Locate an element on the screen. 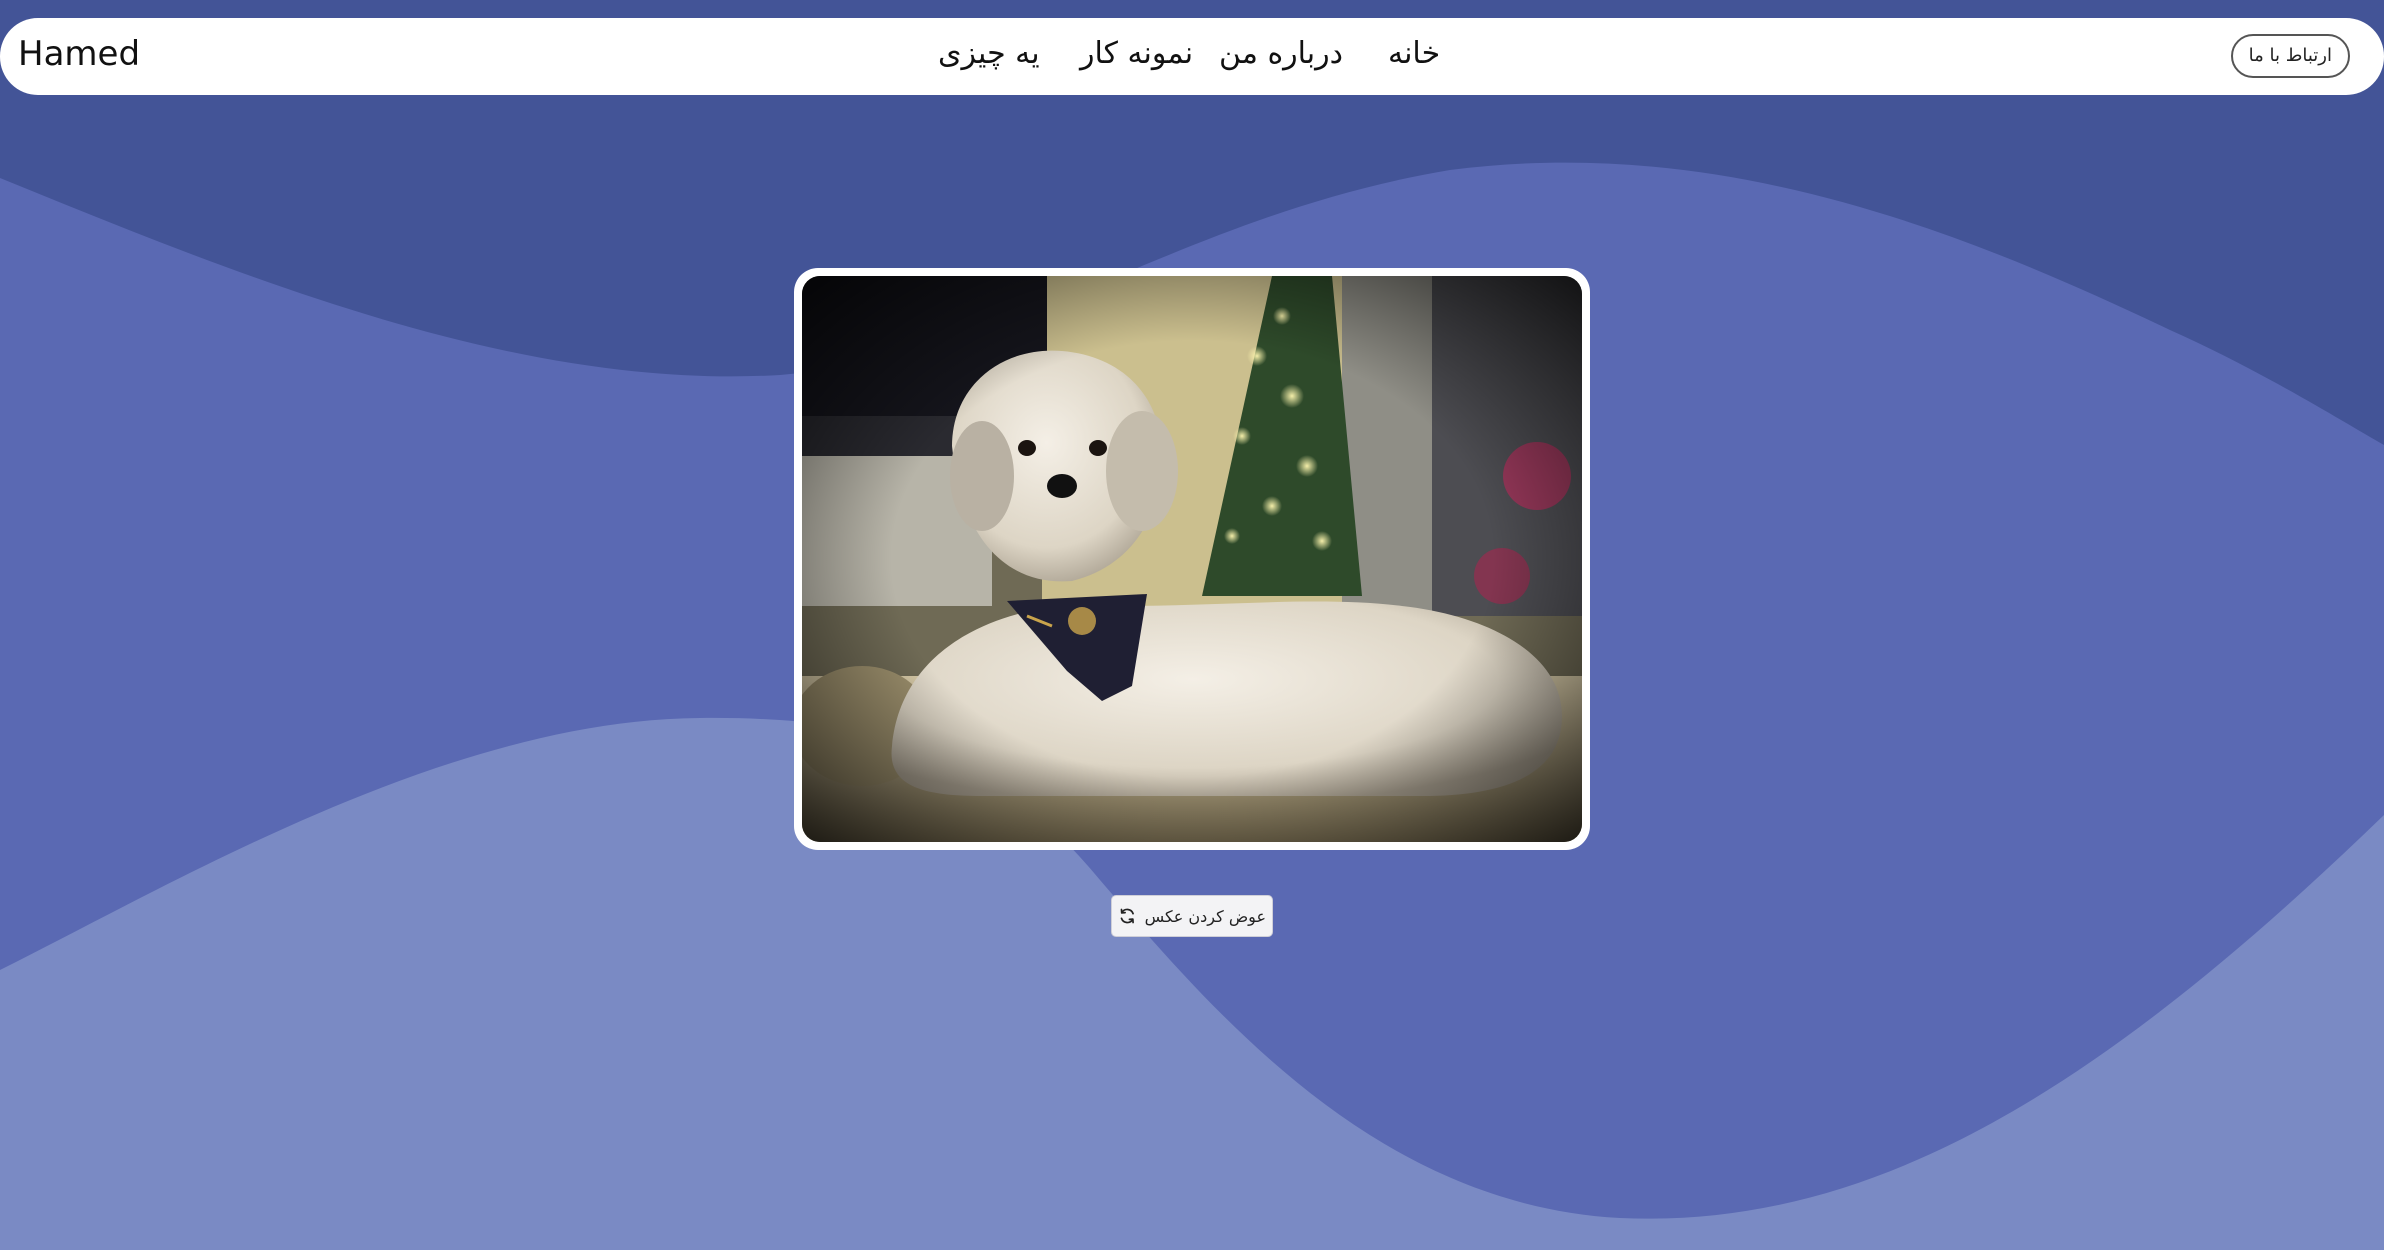  brand-logo: Hamed is located at coordinates (79, 56).